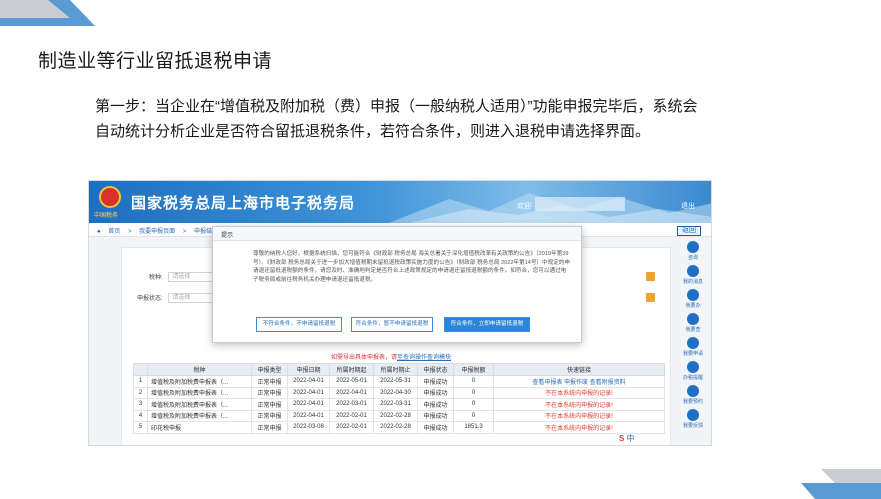 This screenshot has height=499, width=881. I want to click on task-icon, so click(693, 295).